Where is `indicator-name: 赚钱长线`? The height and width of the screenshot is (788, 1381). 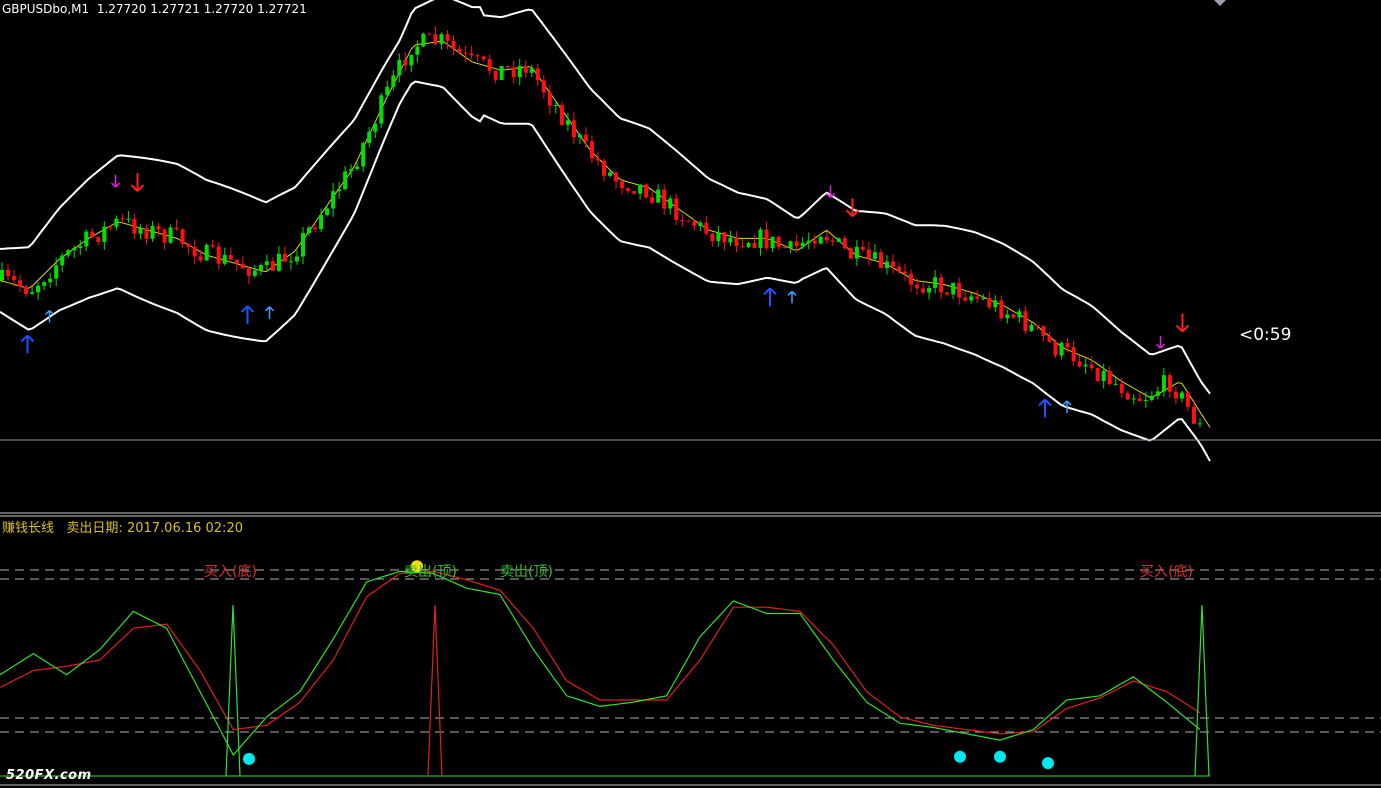
indicator-name: 赚钱长线 is located at coordinates (28, 528).